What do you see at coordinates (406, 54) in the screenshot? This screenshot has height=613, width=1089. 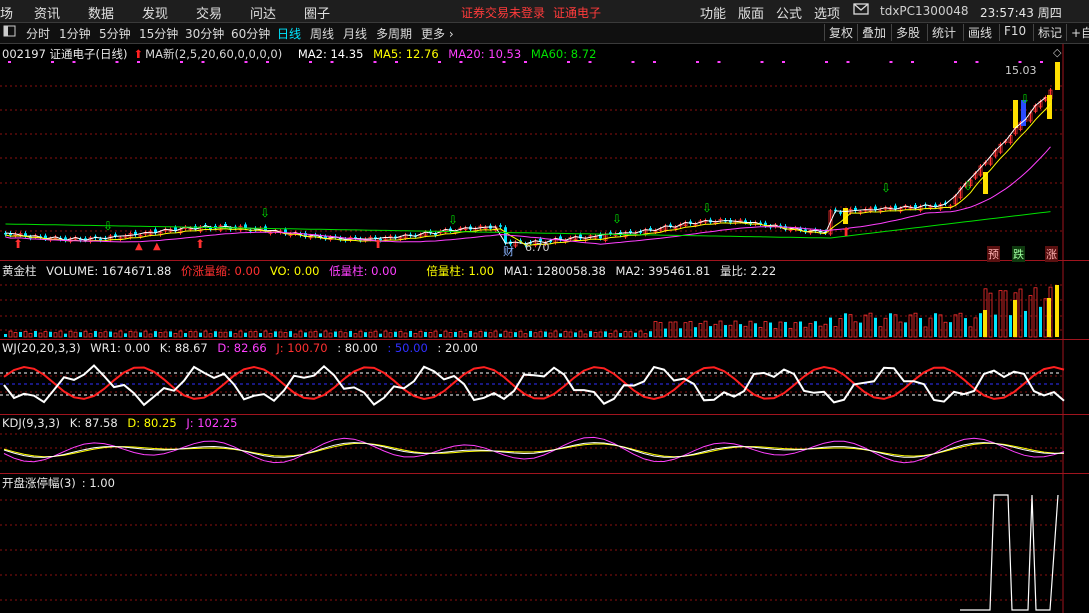 I see `ma5-value: MA5: 12.76` at bounding box center [406, 54].